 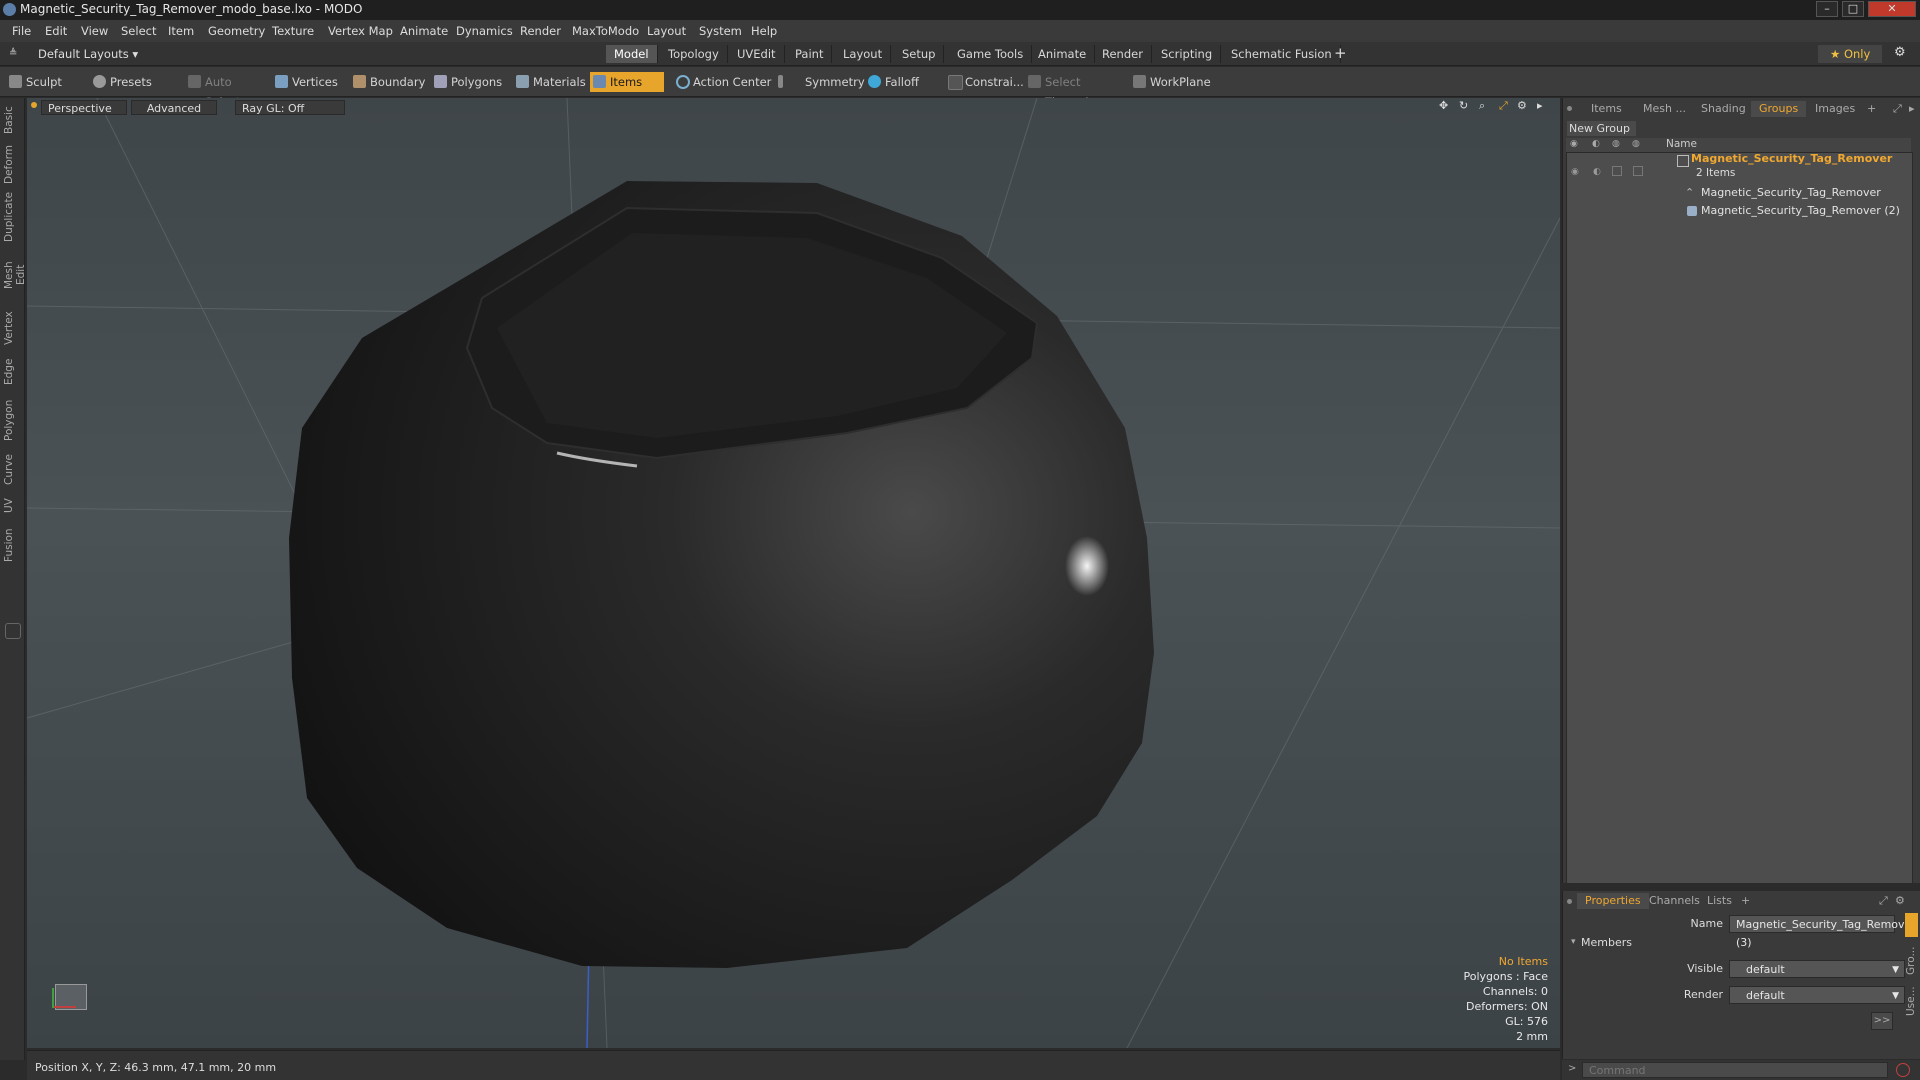 What do you see at coordinates (1723, 109) in the screenshot?
I see `tab-shading: Shading` at bounding box center [1723, 109].